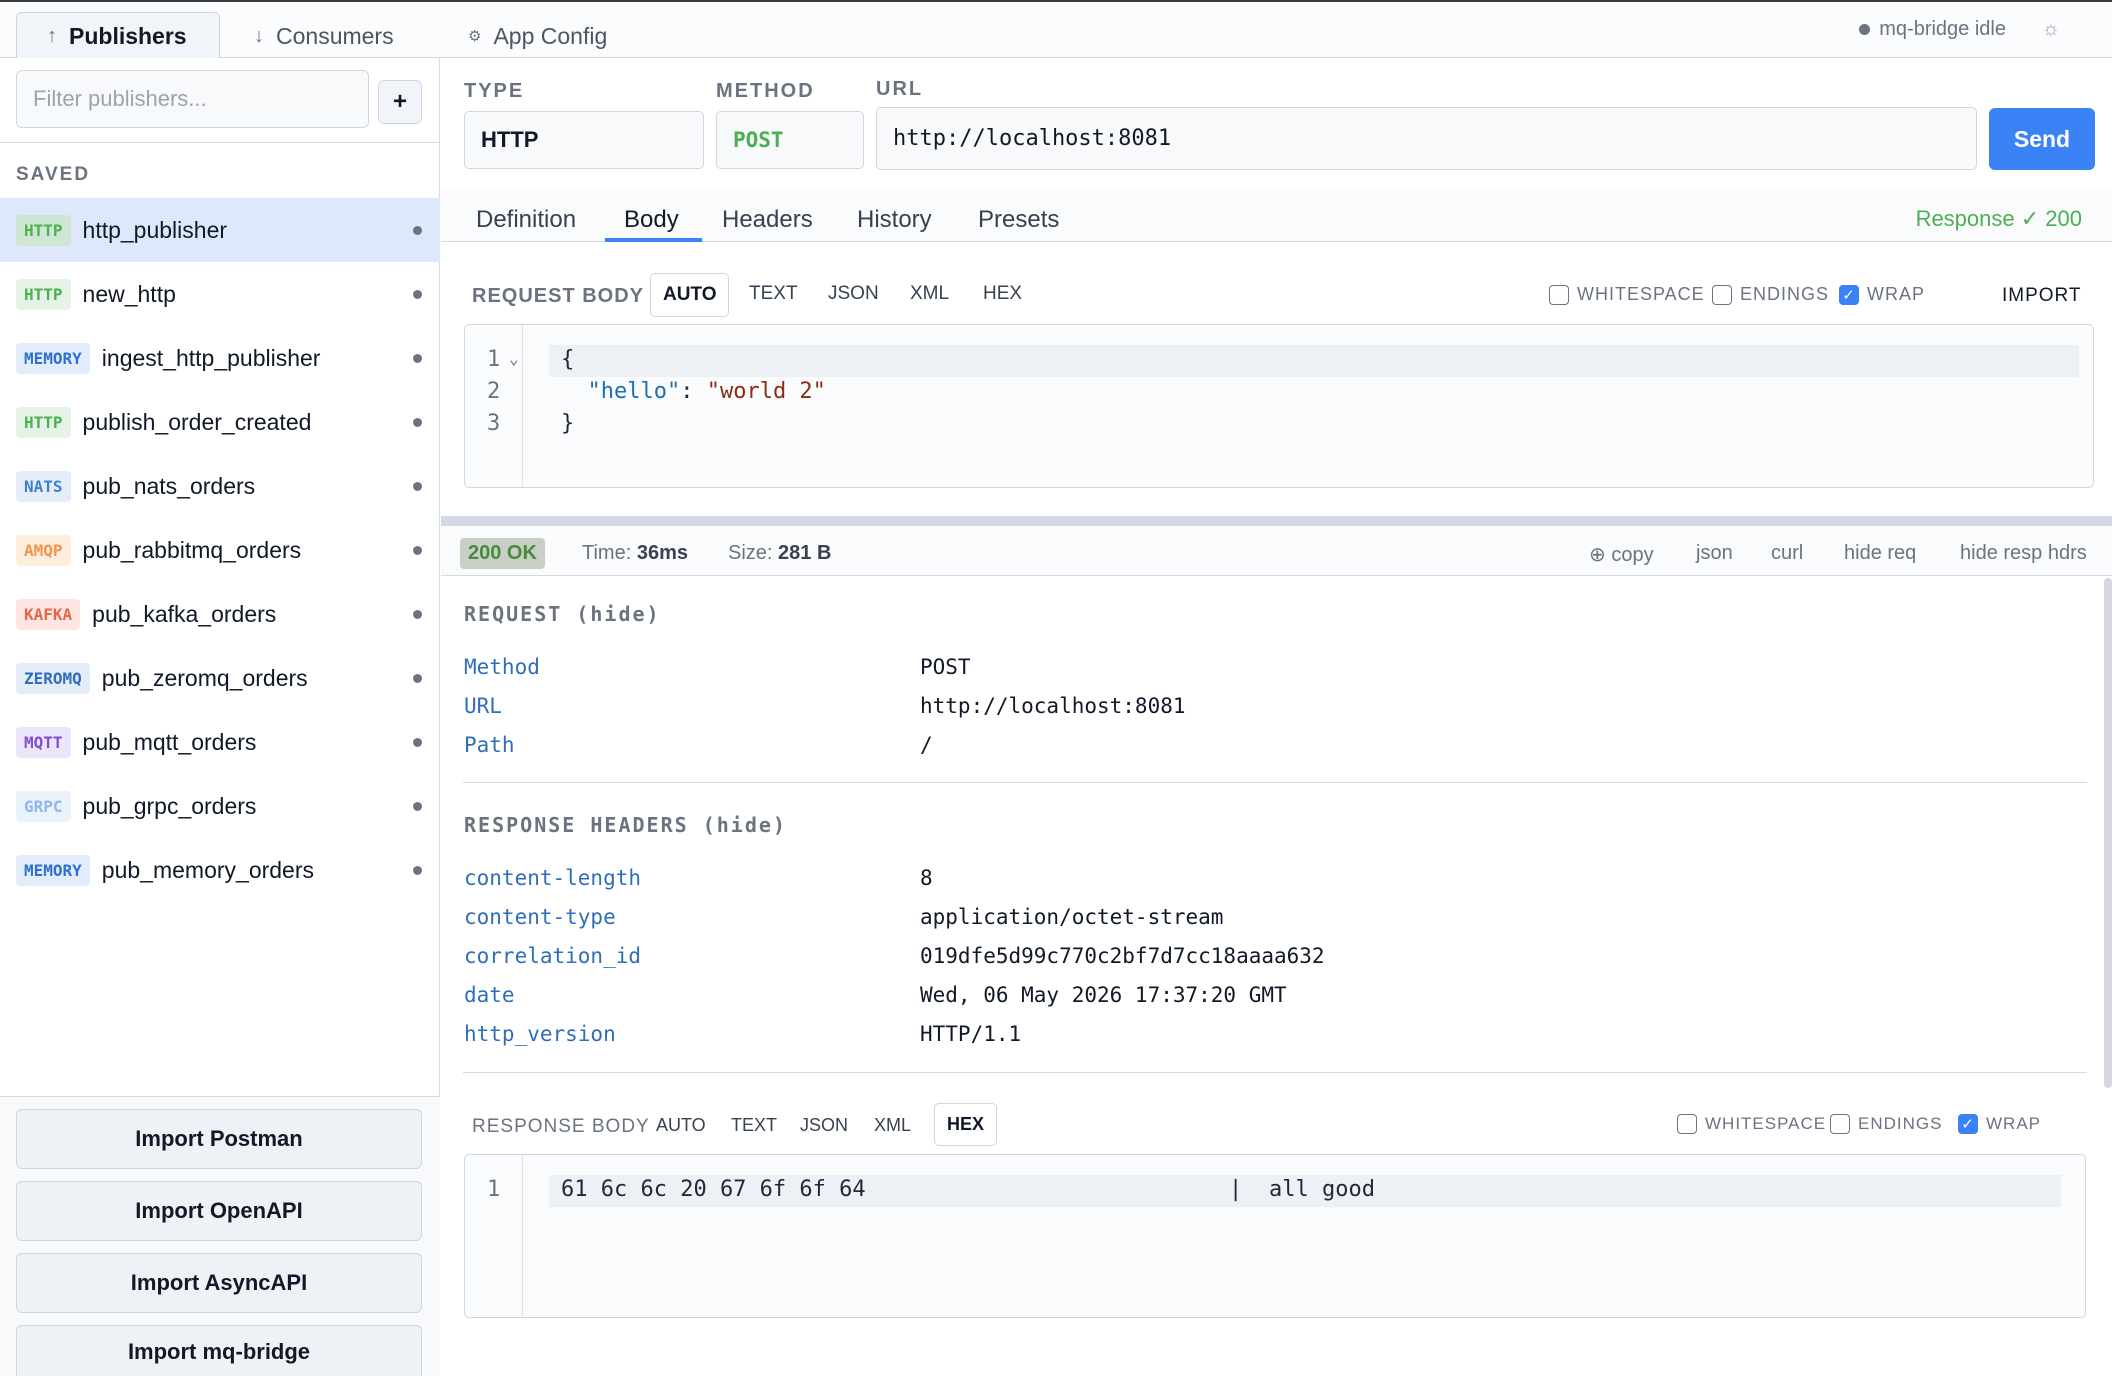 This screenshot has height=1376, width=2112. What do you see at coordinates (220, 294) in the screenshot?
I see `publisher-item: HTTP new_http` at bounding box center [220, 294].